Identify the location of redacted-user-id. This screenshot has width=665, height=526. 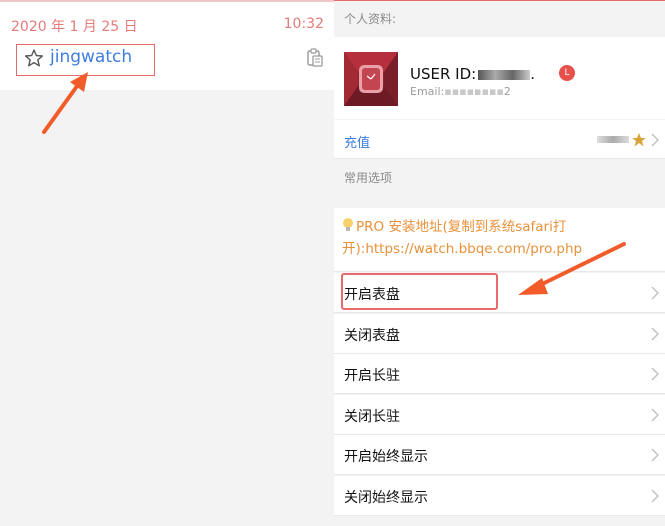
(504, 74).